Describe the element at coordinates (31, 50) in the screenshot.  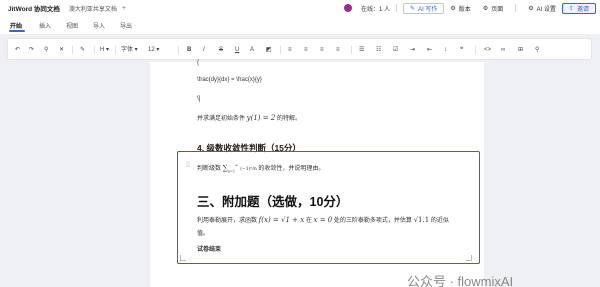
I see `redo-icon: ↷` at that location.